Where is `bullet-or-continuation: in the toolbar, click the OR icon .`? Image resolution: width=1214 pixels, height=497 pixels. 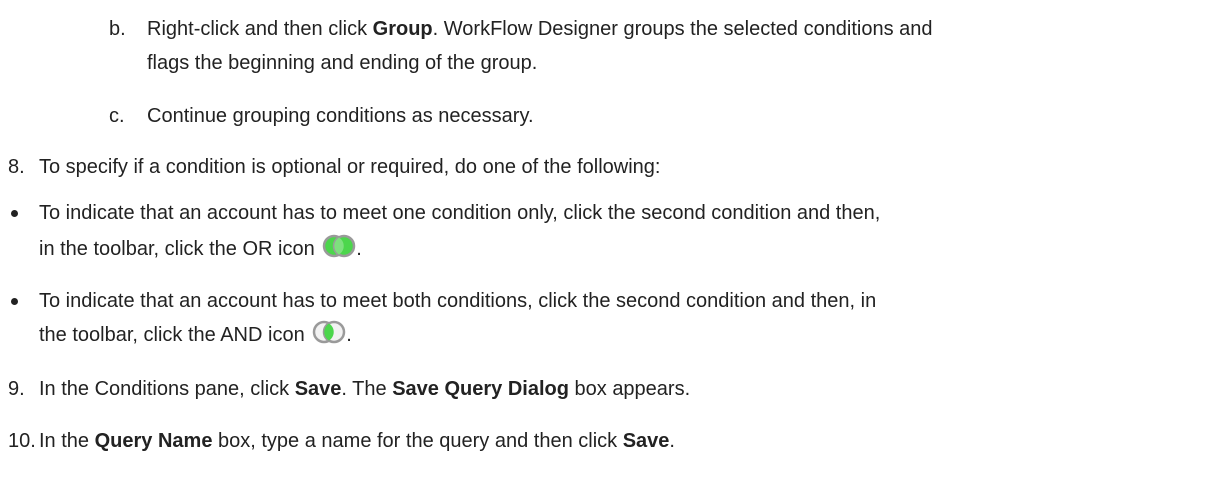 bullet-or-continuation: in the toolbar, click the OR icon . is located at coordinates (200, 250).